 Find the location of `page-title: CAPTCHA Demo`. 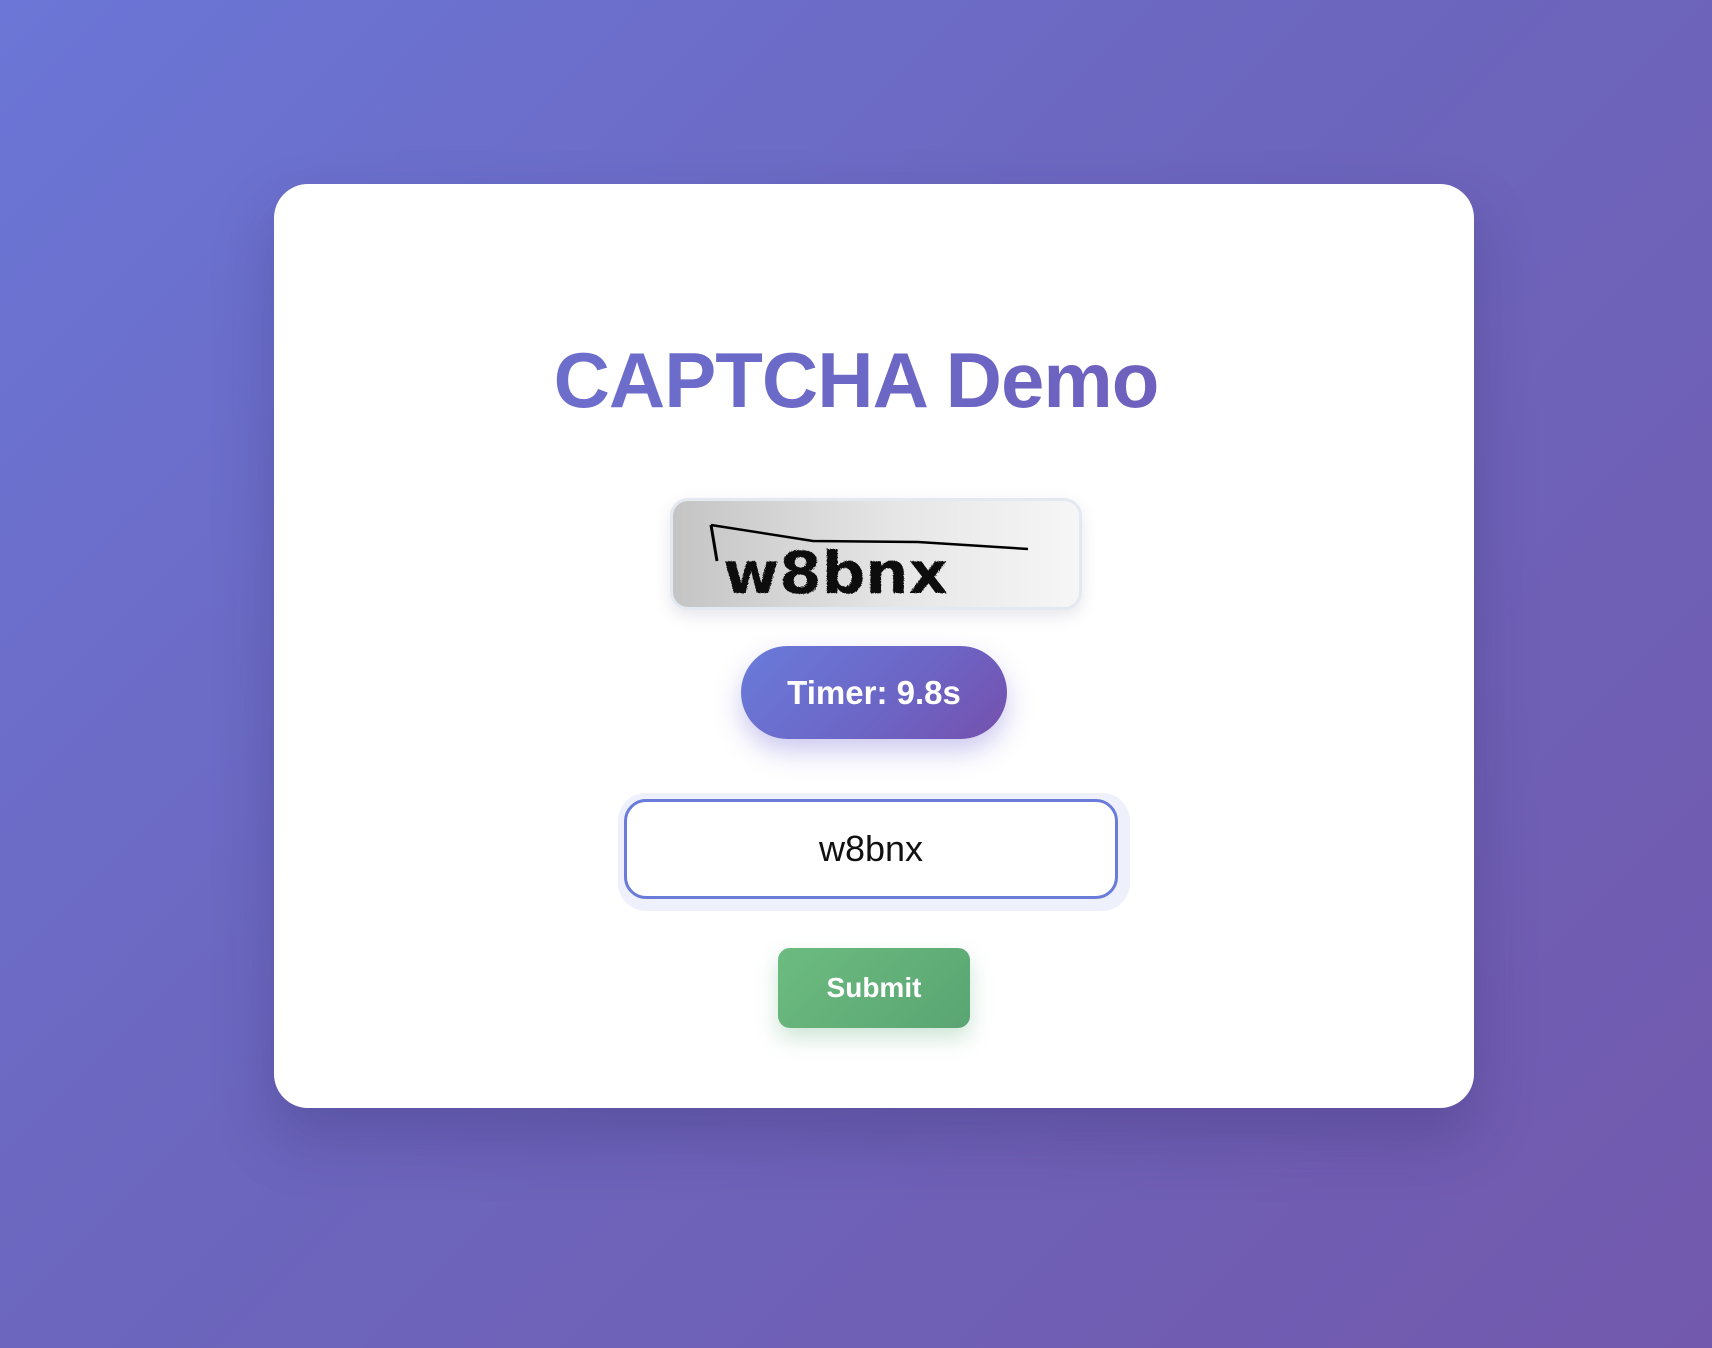

page-title: CAPTCHA Demo is located at coordinates (856, 380).